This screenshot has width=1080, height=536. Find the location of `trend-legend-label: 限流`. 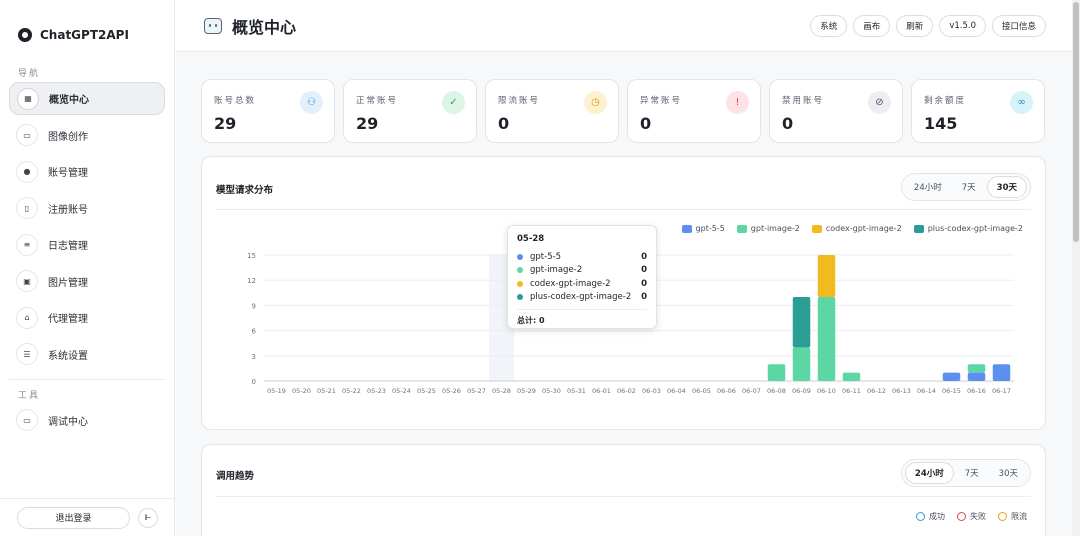

trend-legend-label: 限流 is located at coordinates (1019, 516).